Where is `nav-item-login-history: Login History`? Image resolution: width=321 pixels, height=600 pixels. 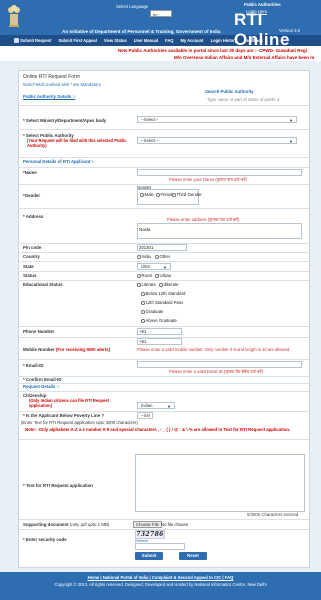 nav-item-login-history: Login History is located at coordinates (224, 40).